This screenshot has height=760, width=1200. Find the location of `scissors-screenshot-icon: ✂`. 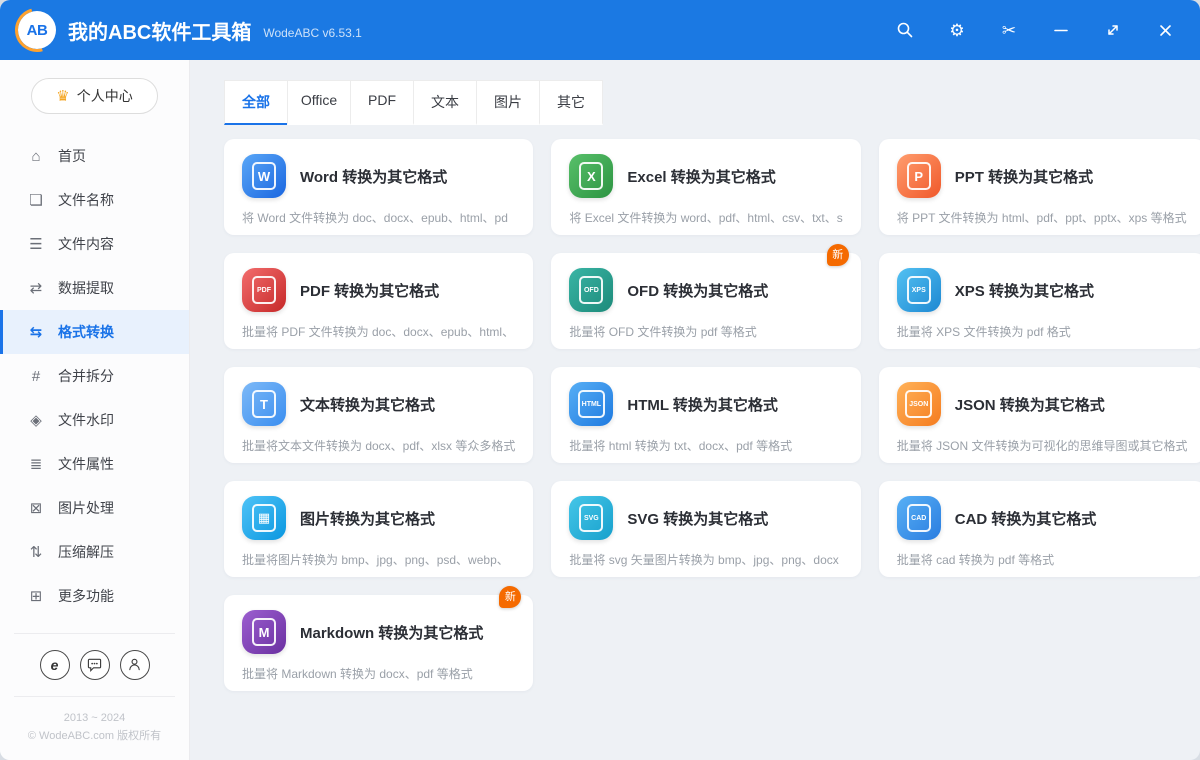

scissors-screenshot-icon: ✂ is located at coordinates (1009, 30).